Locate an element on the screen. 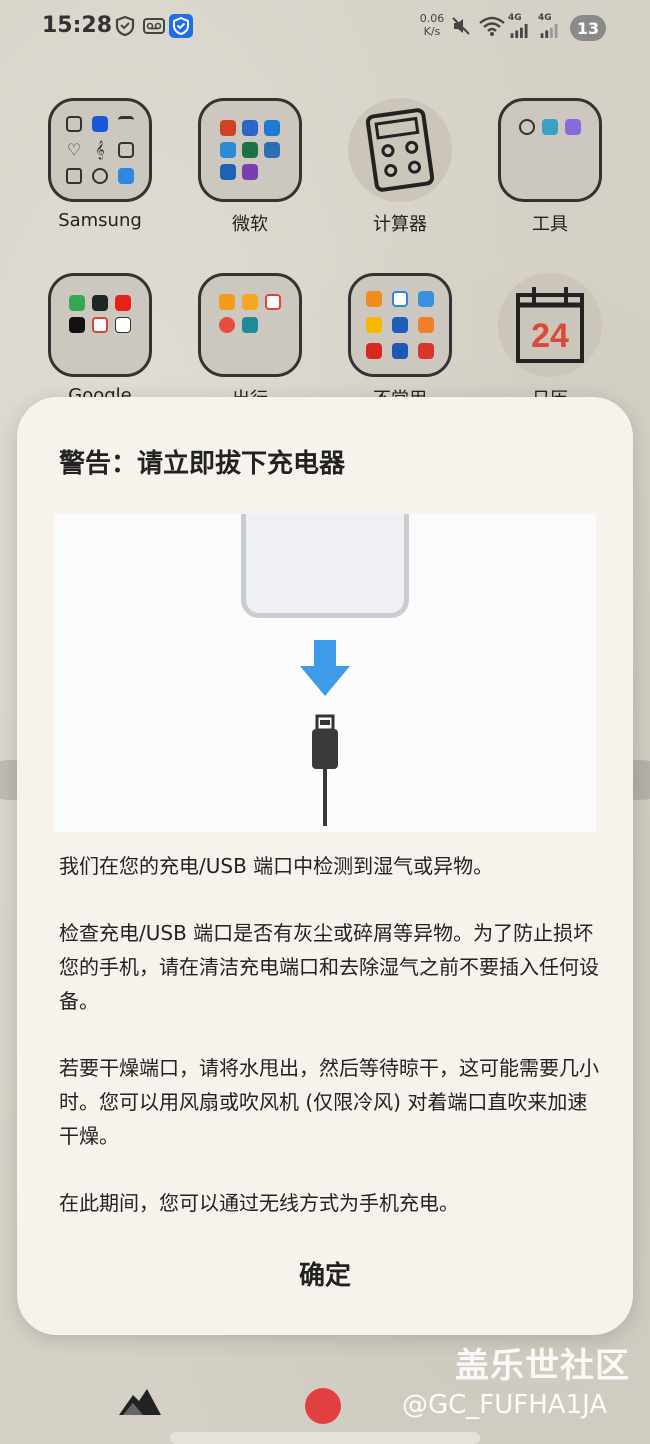  voicemail-icon is located at coordinates (154, 26).